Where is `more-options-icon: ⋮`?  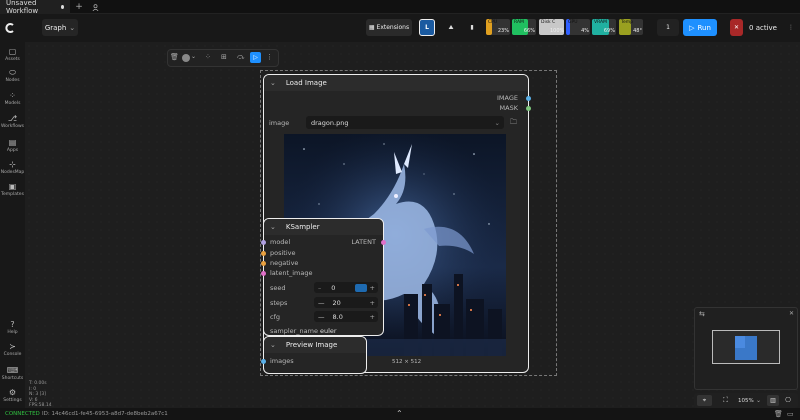
more-options-icon: ⋮ is located at coordinates (269, 57).